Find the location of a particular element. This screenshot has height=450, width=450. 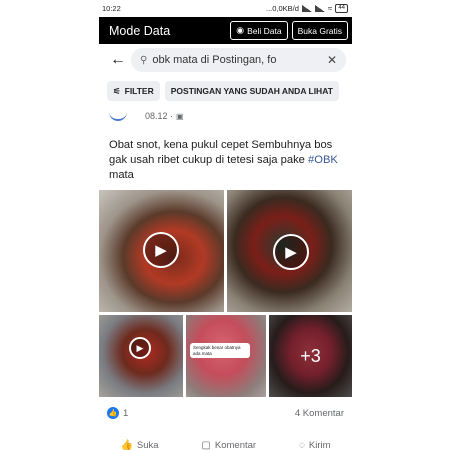

sliders-icon: ⚟ is located at coordinates (117, 90).